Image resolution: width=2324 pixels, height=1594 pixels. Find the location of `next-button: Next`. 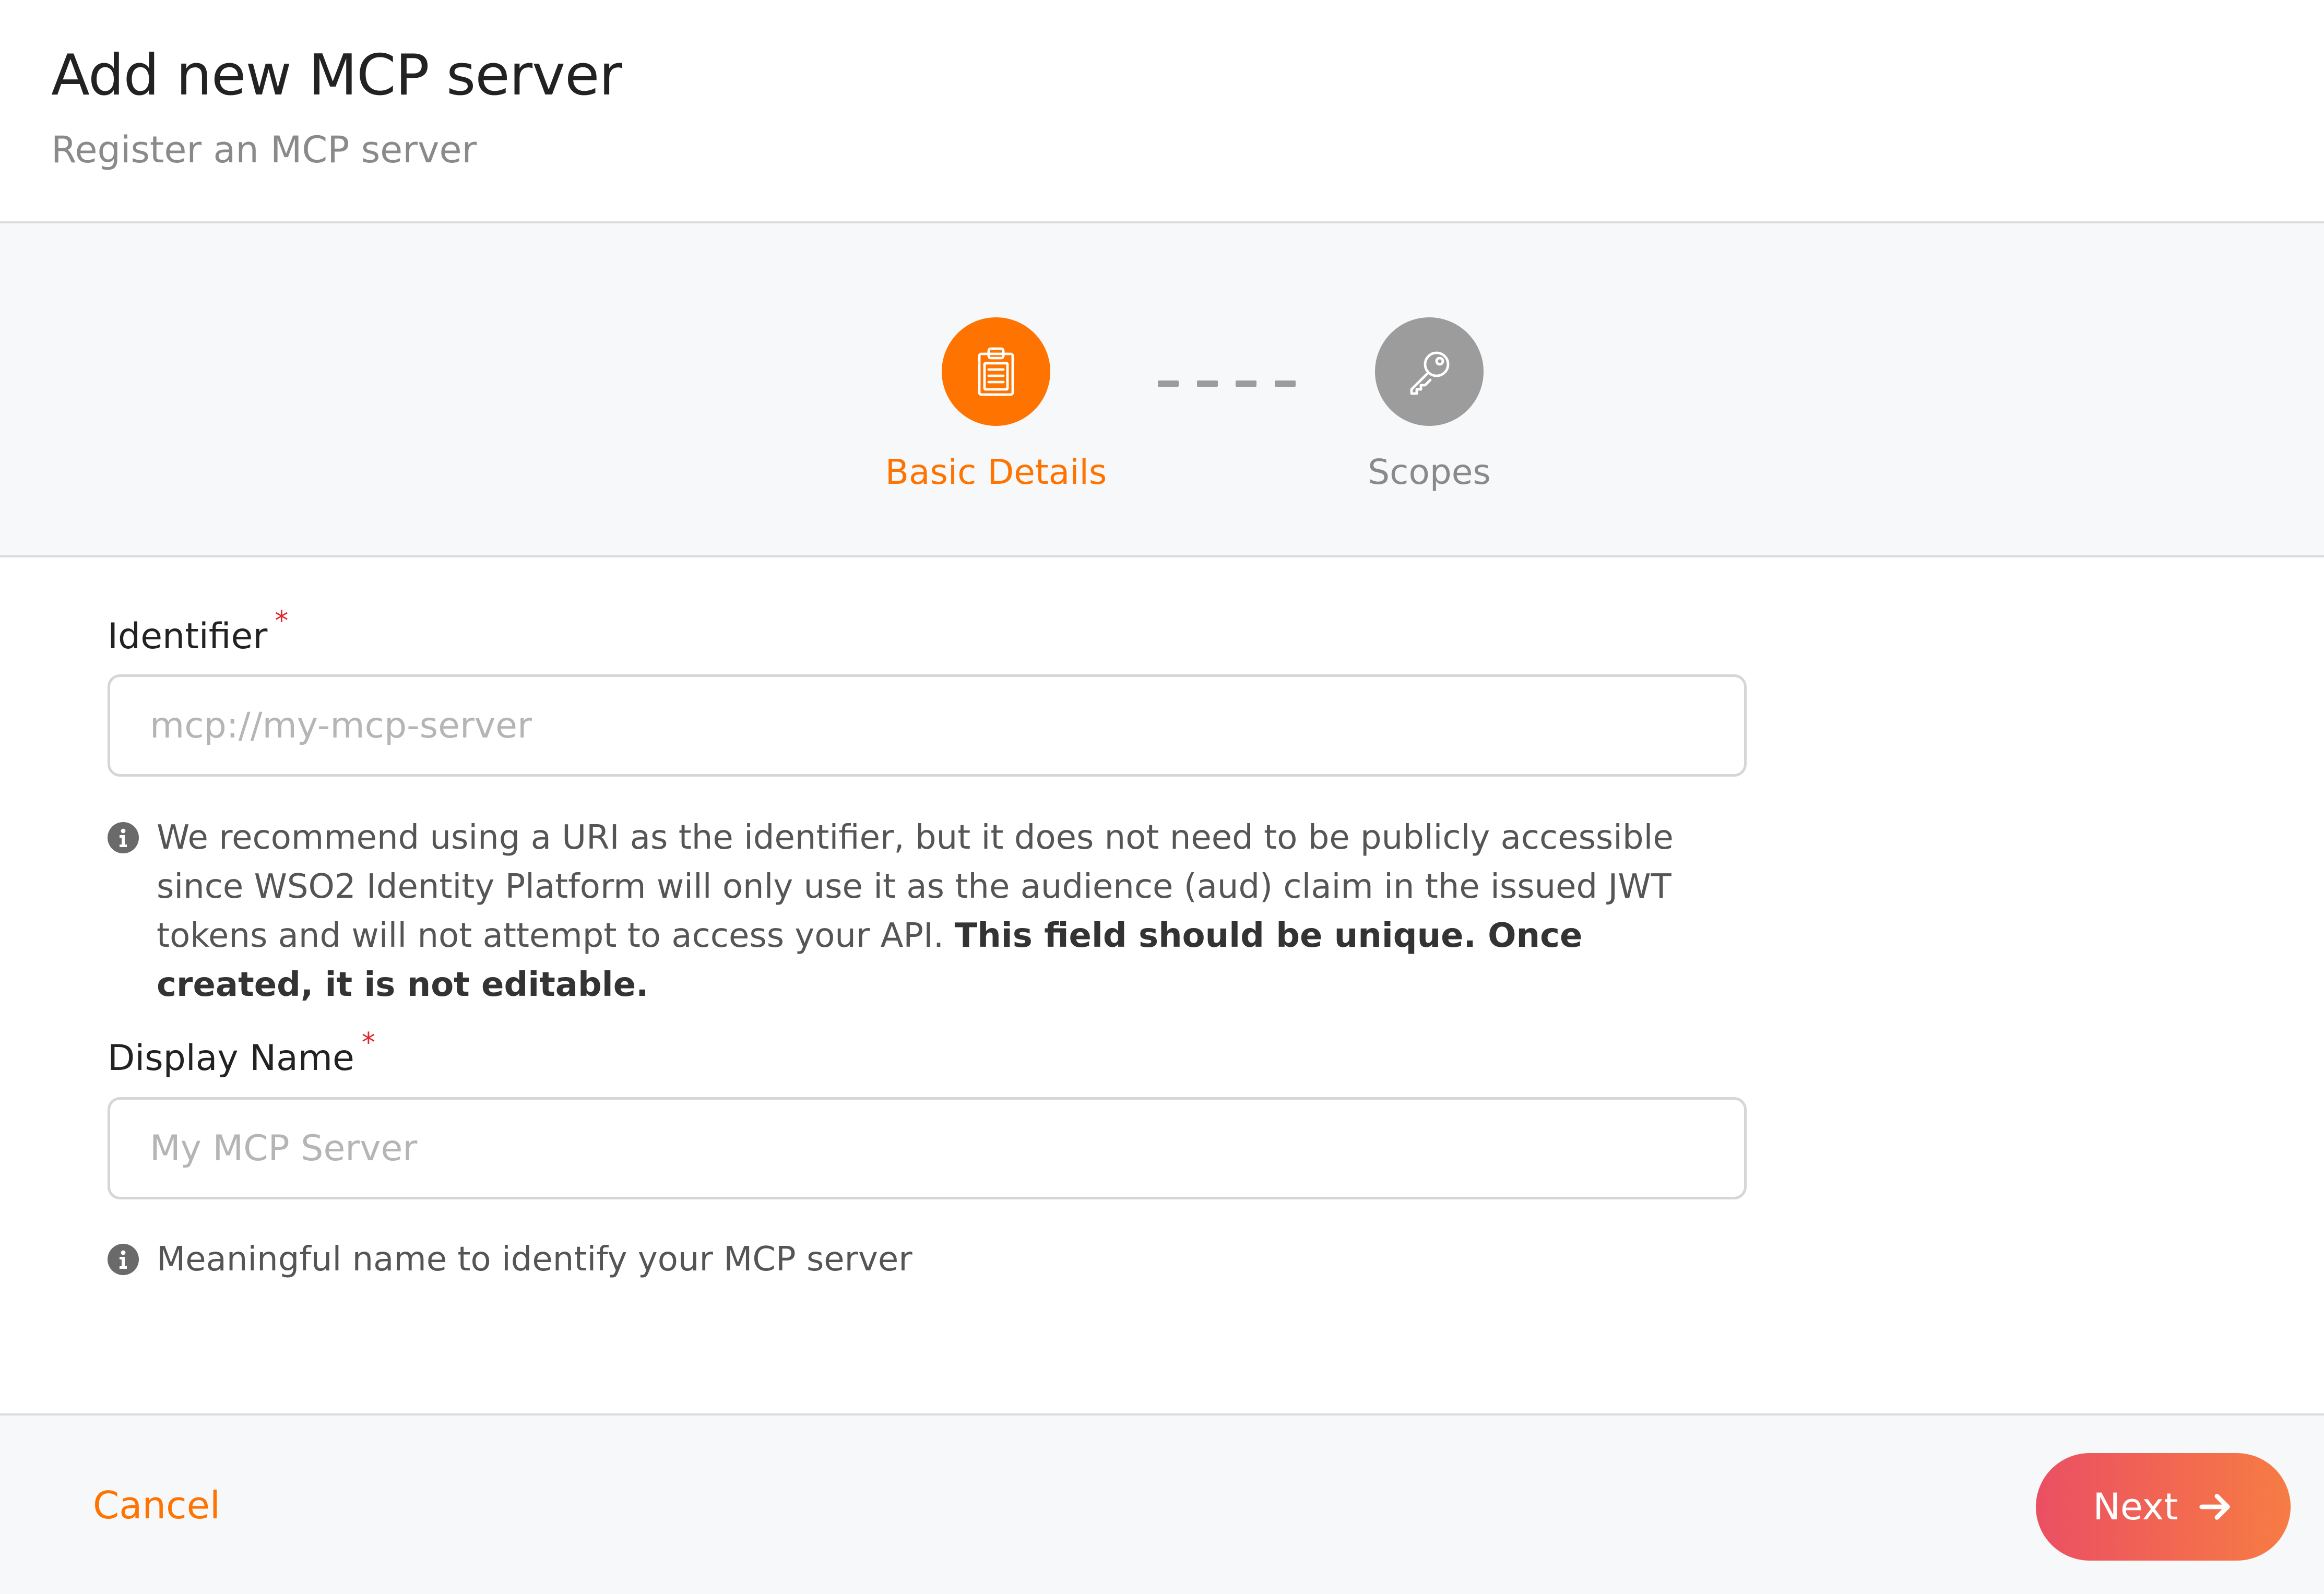

next-button: Next is located at coordinates (2163, 1507).